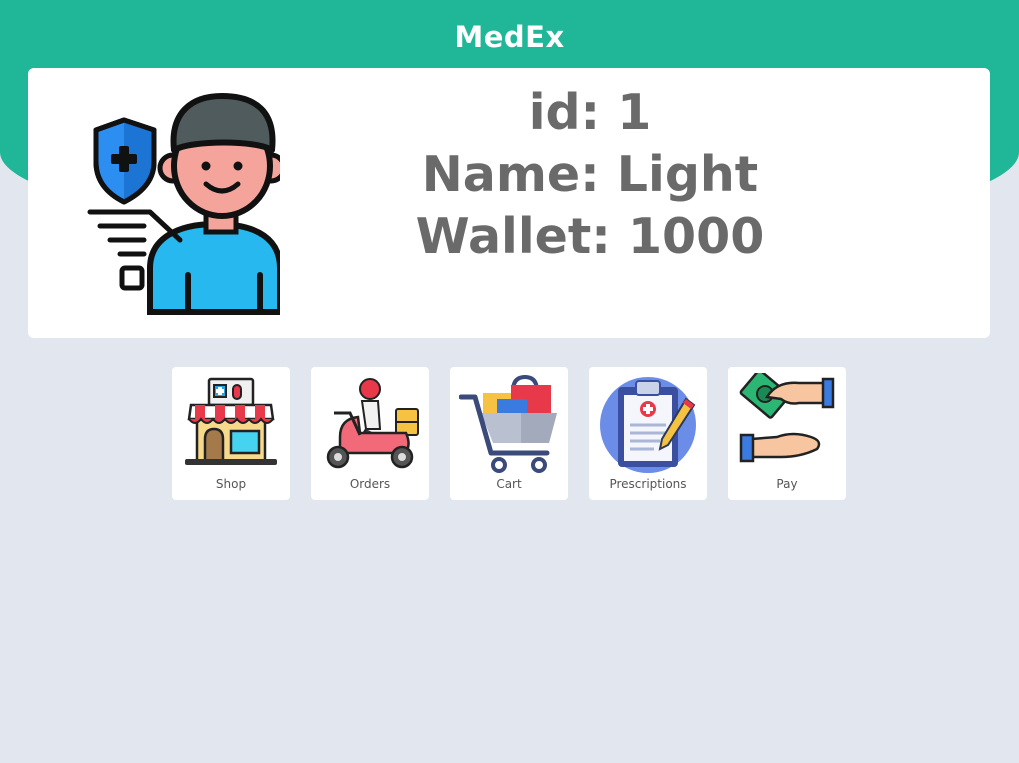 The image size is (1019, 763). What do you see at coordinates (787, 418) in the screenshot?
I see `payment-hands-icon` at bounding box center [787, 418].